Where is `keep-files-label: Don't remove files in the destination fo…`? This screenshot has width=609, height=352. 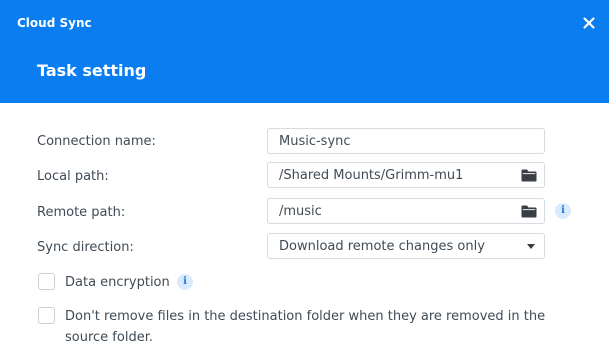
keep-files-label: Don't remove files in the destination fo… is located at coordinates (305, 327).